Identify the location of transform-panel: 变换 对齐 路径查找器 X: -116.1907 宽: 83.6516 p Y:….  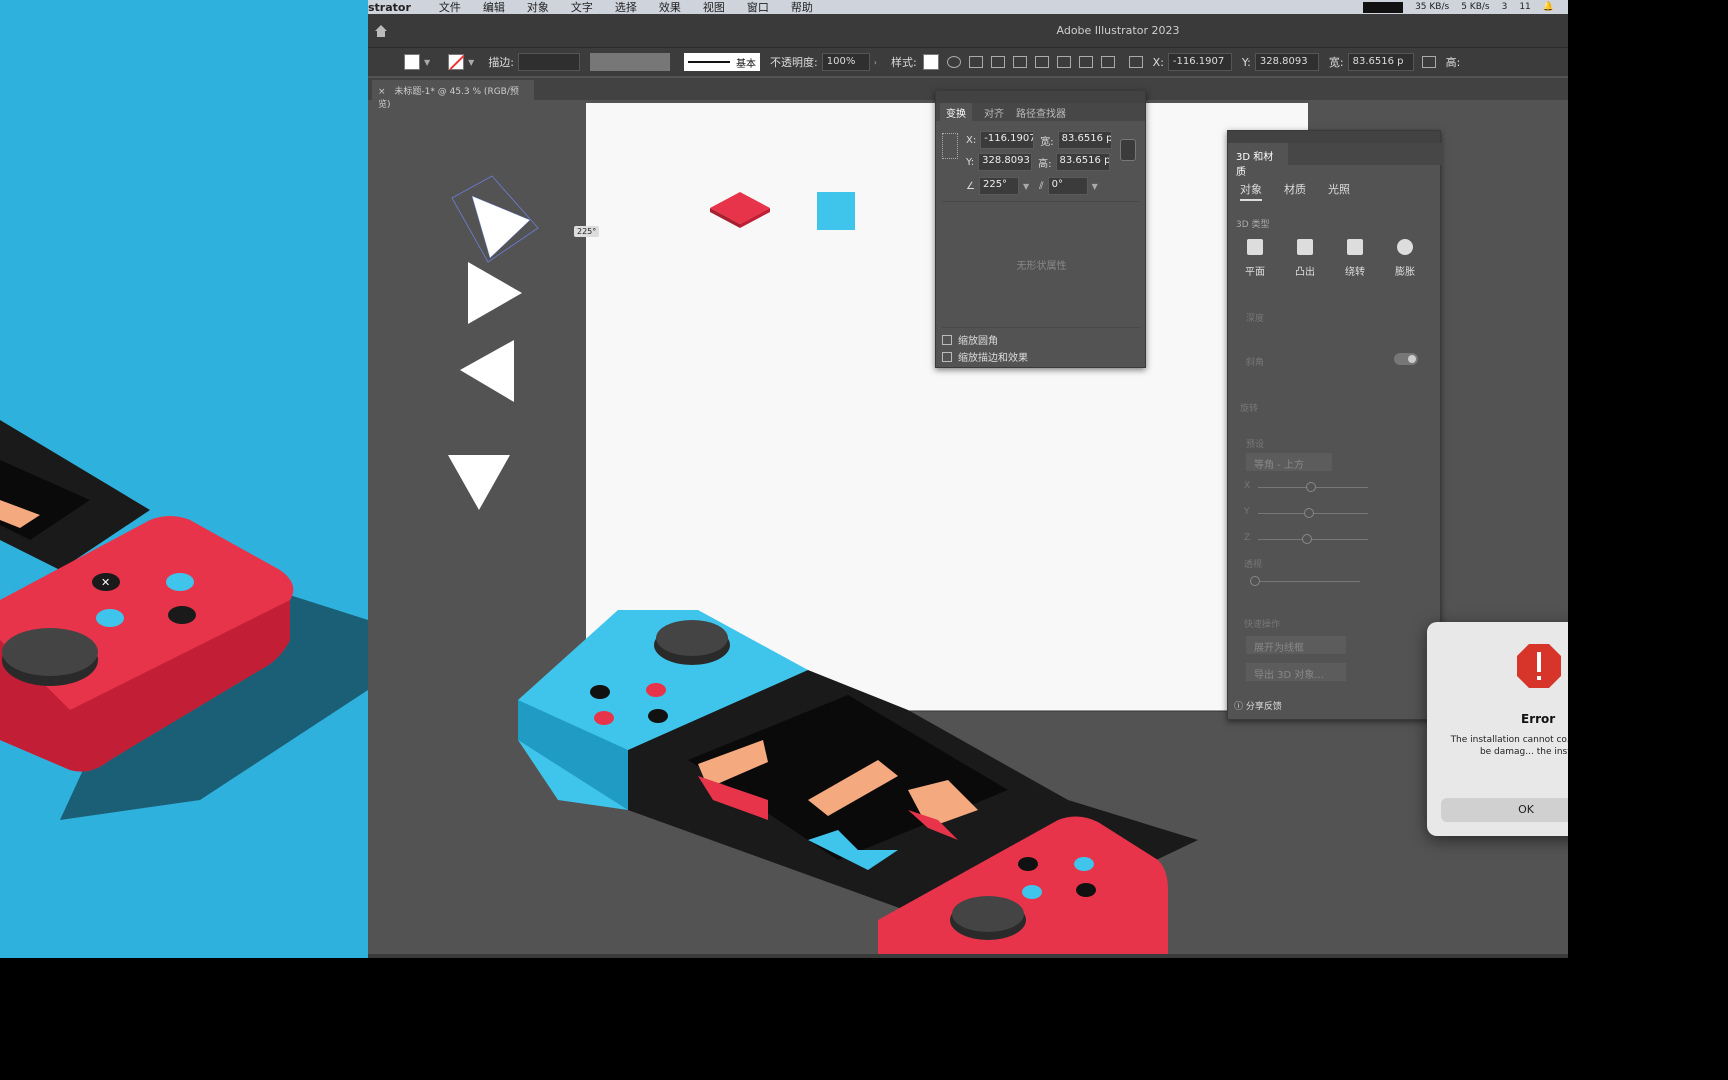
(1040, 229).